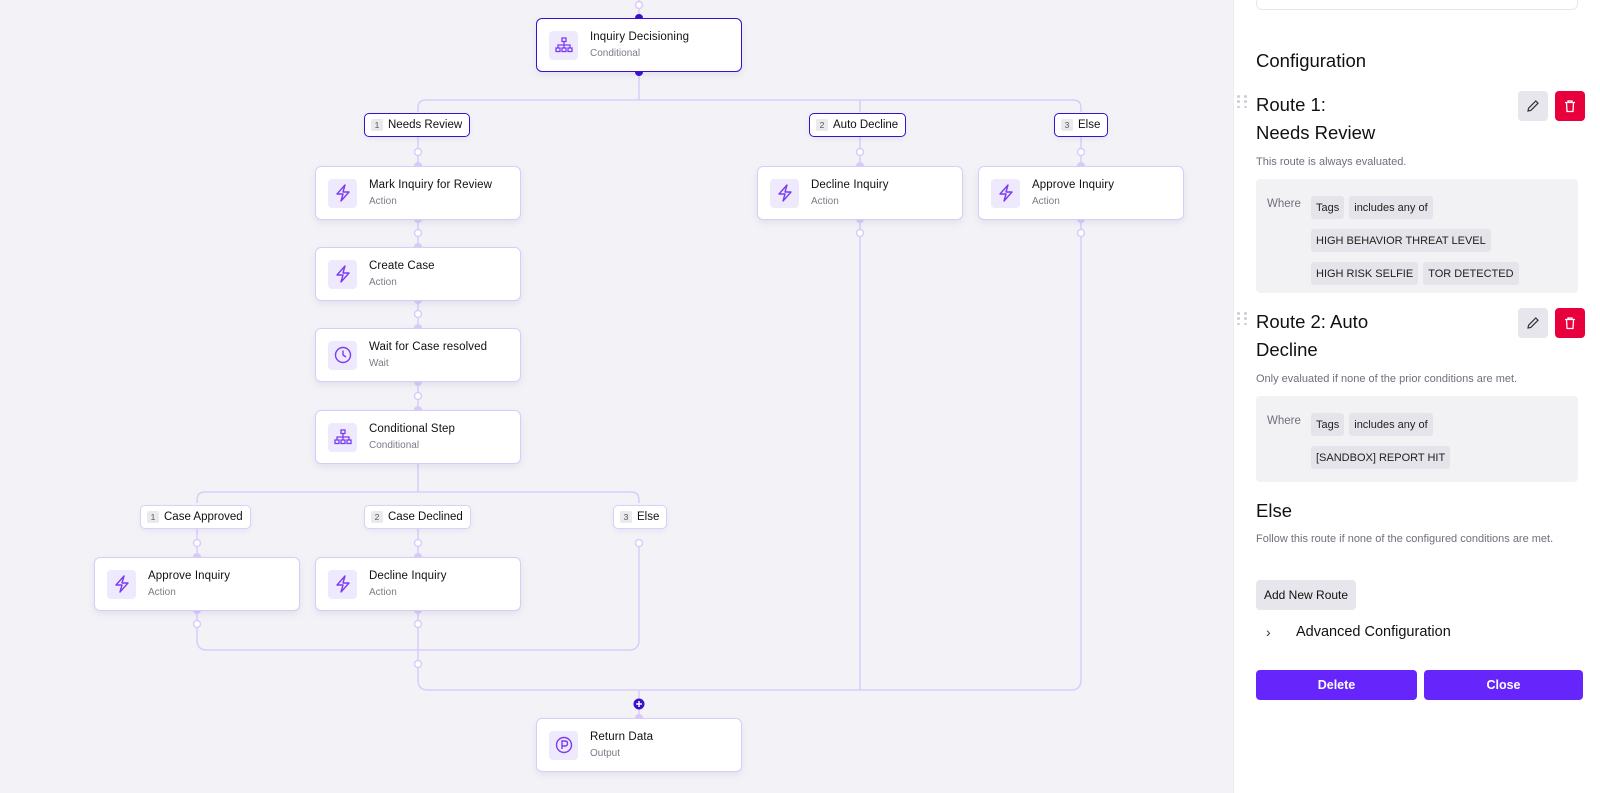 This screenshot has width=1600, height=793. Describe the element at coordinates (1073, 185) in the screenshot. I see `node-title: Approve Inquiry` at that location.